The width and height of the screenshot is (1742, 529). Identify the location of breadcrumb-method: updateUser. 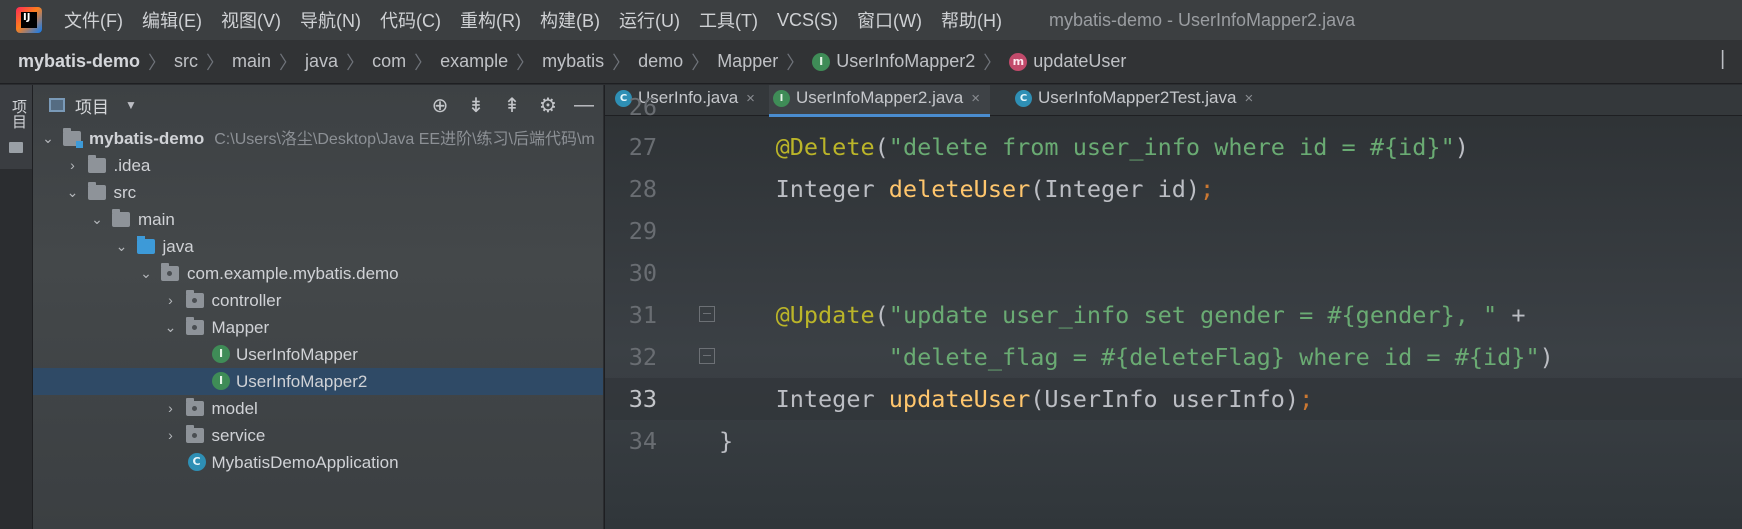
(1079, 61).